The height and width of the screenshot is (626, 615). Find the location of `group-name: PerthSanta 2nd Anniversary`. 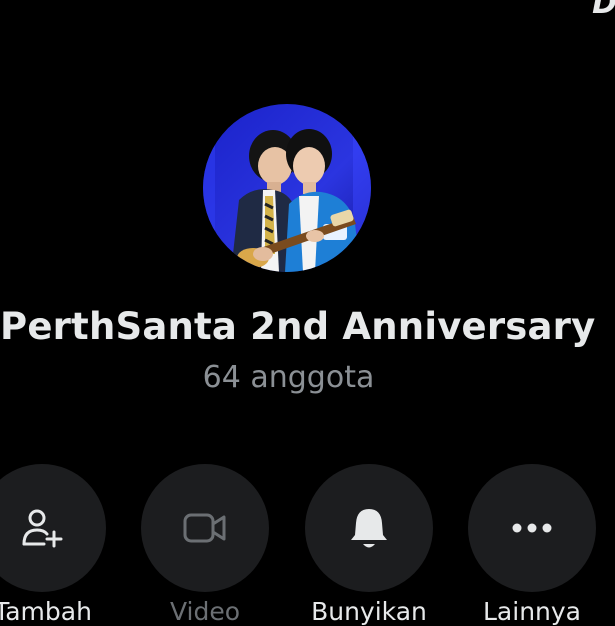

group-name: PerthSanta 2nd Anniversary is located at coordinates (298, 326).